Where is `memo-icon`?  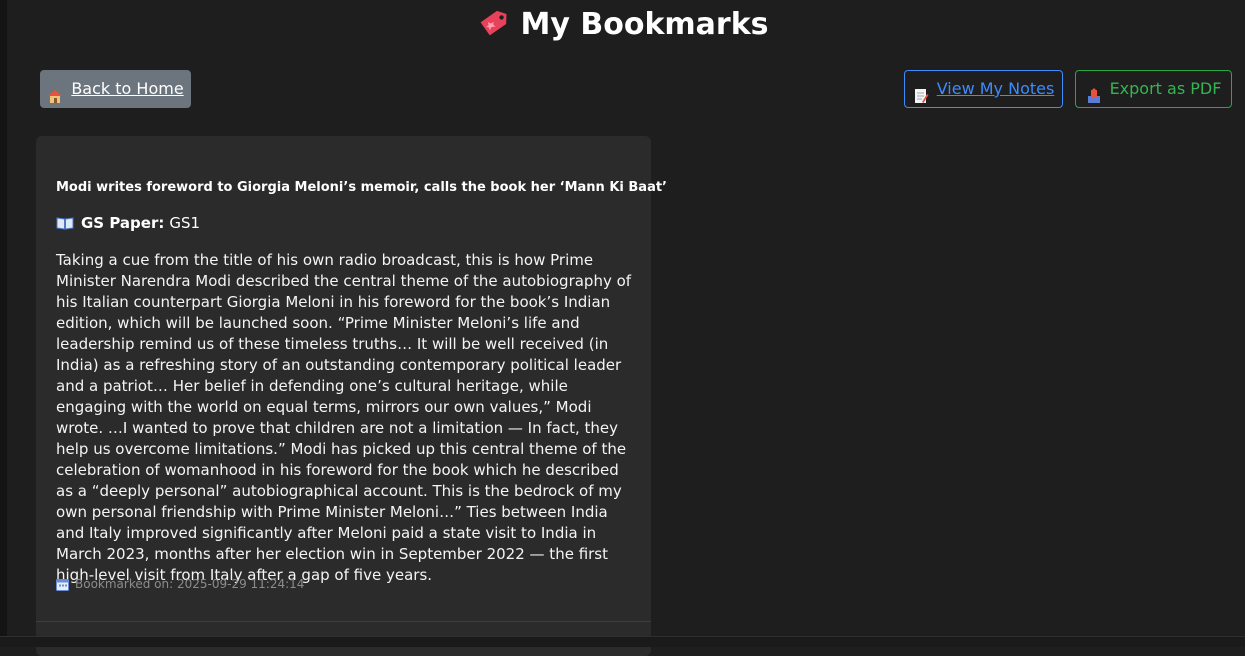
memo-icon is located at coordinates (921, 92).